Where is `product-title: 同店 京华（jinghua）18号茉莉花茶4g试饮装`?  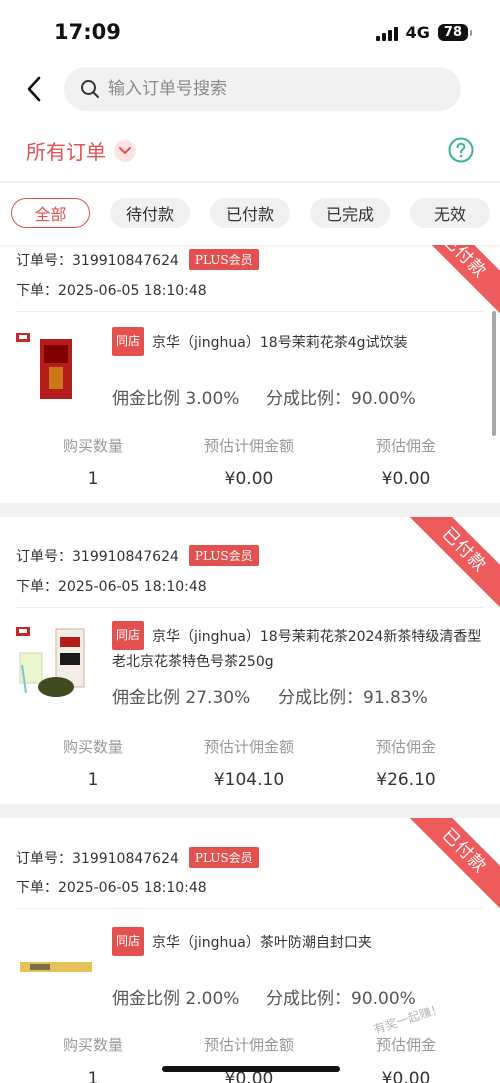
product-title: 同店 京华（jinghua）18号茉莉花茶4g试饮装 is located at coordinates (298, 341).